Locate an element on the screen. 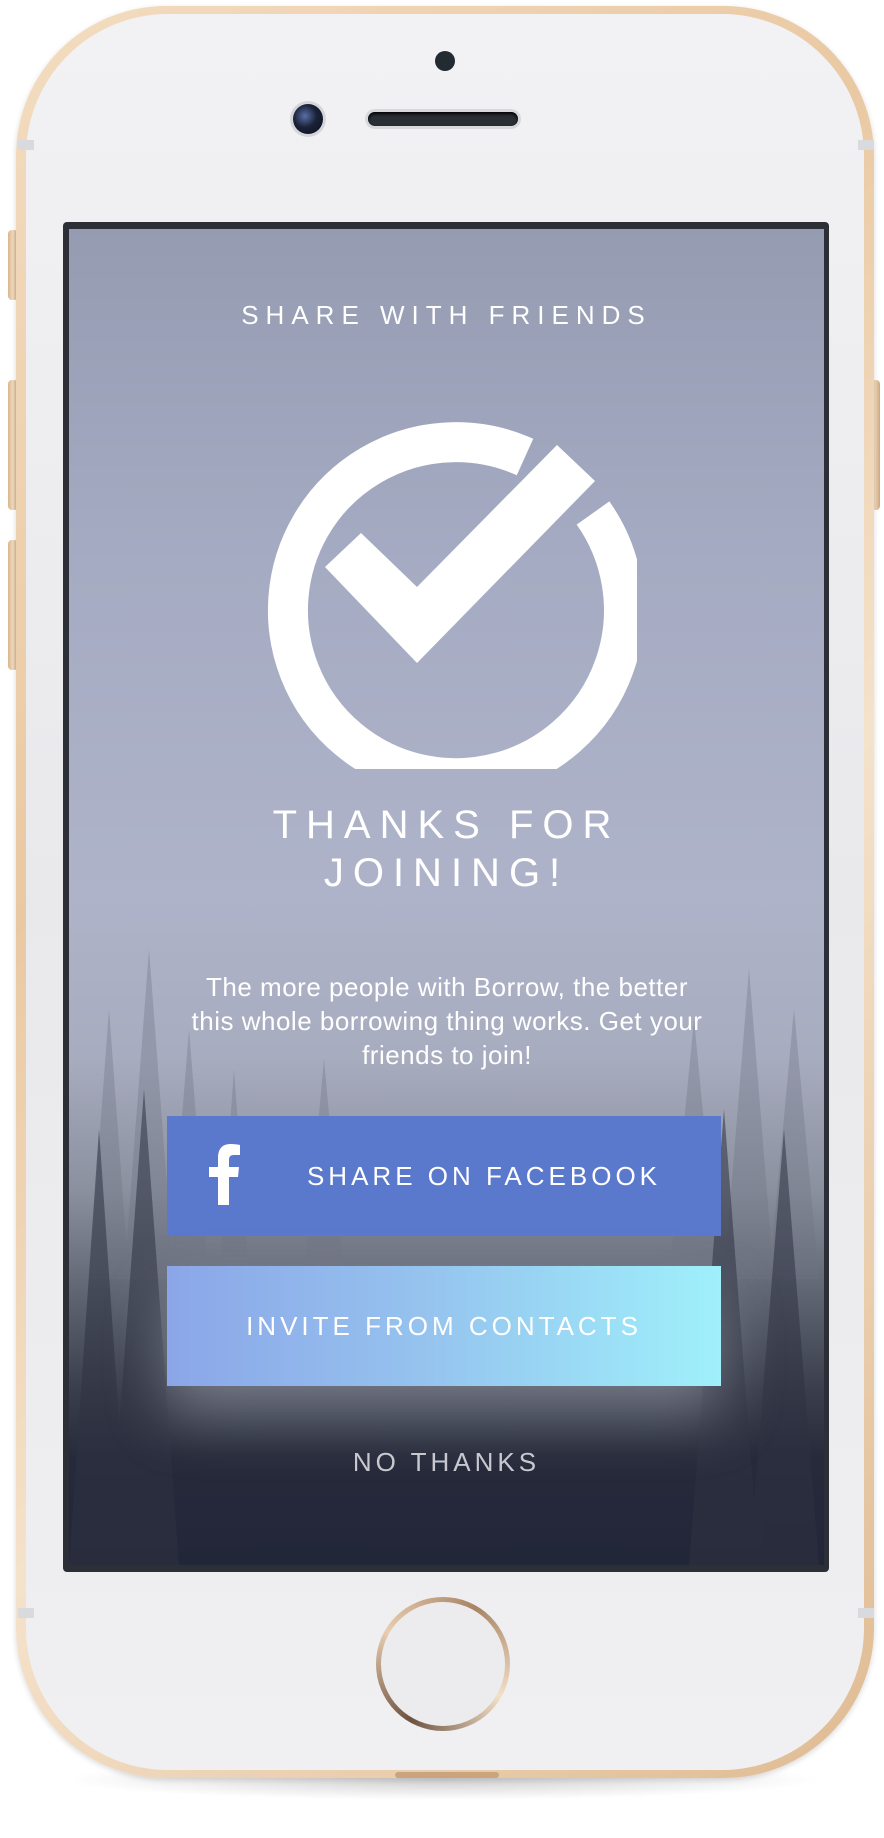  share-facebook-label: SHARE ON FACEBOOK is located at coordinates (484, 1176).